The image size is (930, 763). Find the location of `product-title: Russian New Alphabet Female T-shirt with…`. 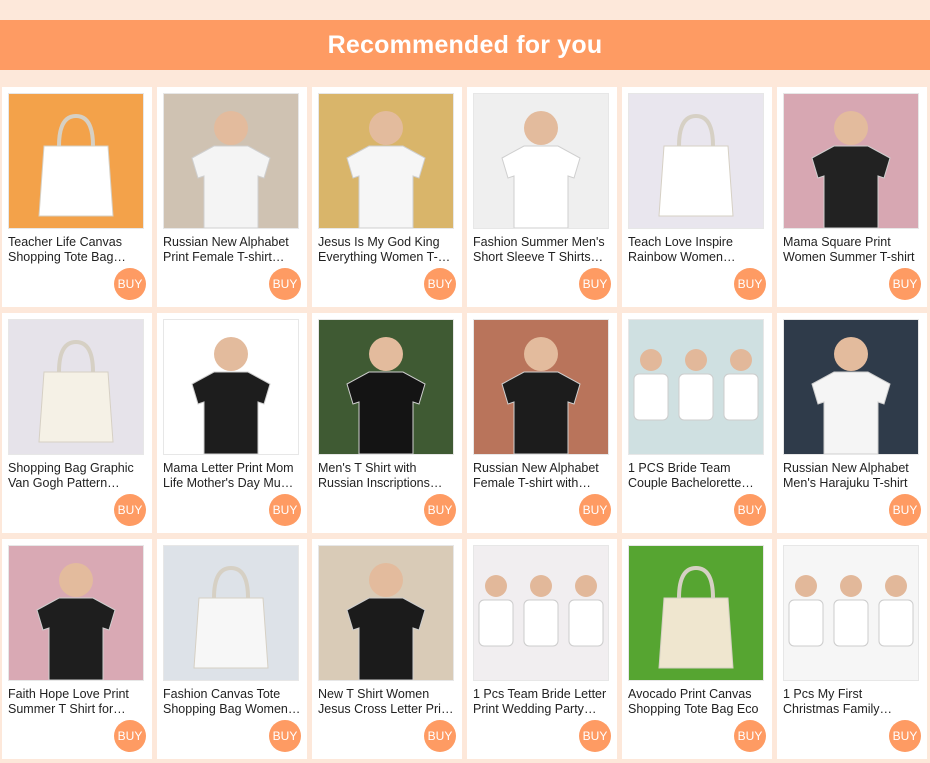

product-title: Russian New Alphabet Female T-shirt with… is located at coordinates (542, 476).